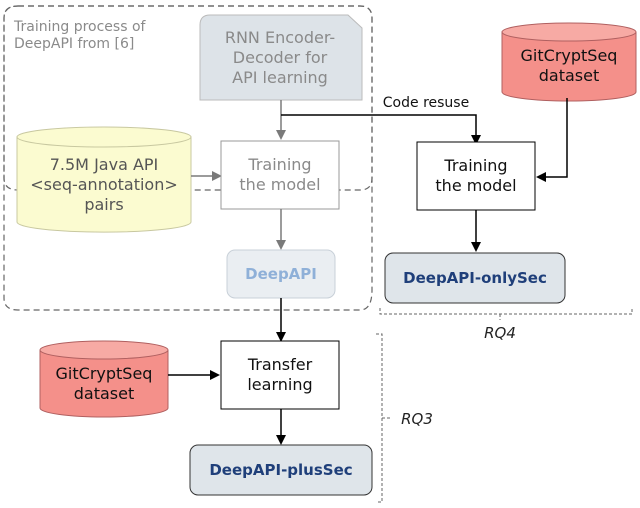 The width and height of the screenshot is (640, 508). What do you see at coordinates (280, 57) in the screenshot?
I see `rnn-label: RNN Encoder- Decoder for API learning` at bounding box center [280, 57].